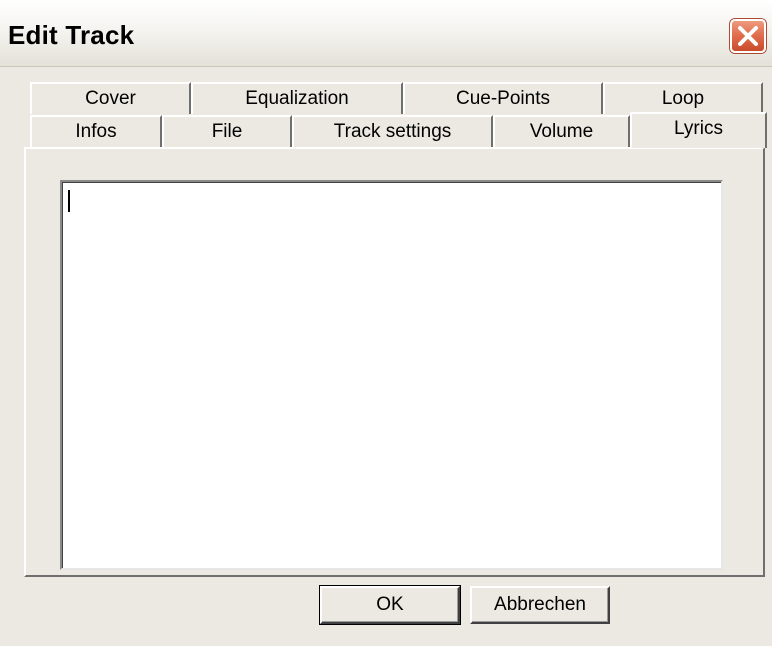 The height and width of the screenshot is (646, 772). What do you see at coordinates (540, 605) in the screenshot?
I see `cancel-button: Abbrechen` at bounding box center [540, 605].